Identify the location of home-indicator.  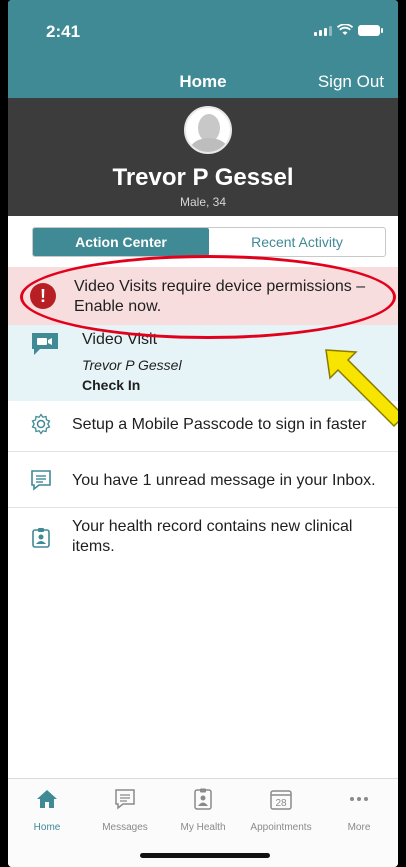
(205, 855).